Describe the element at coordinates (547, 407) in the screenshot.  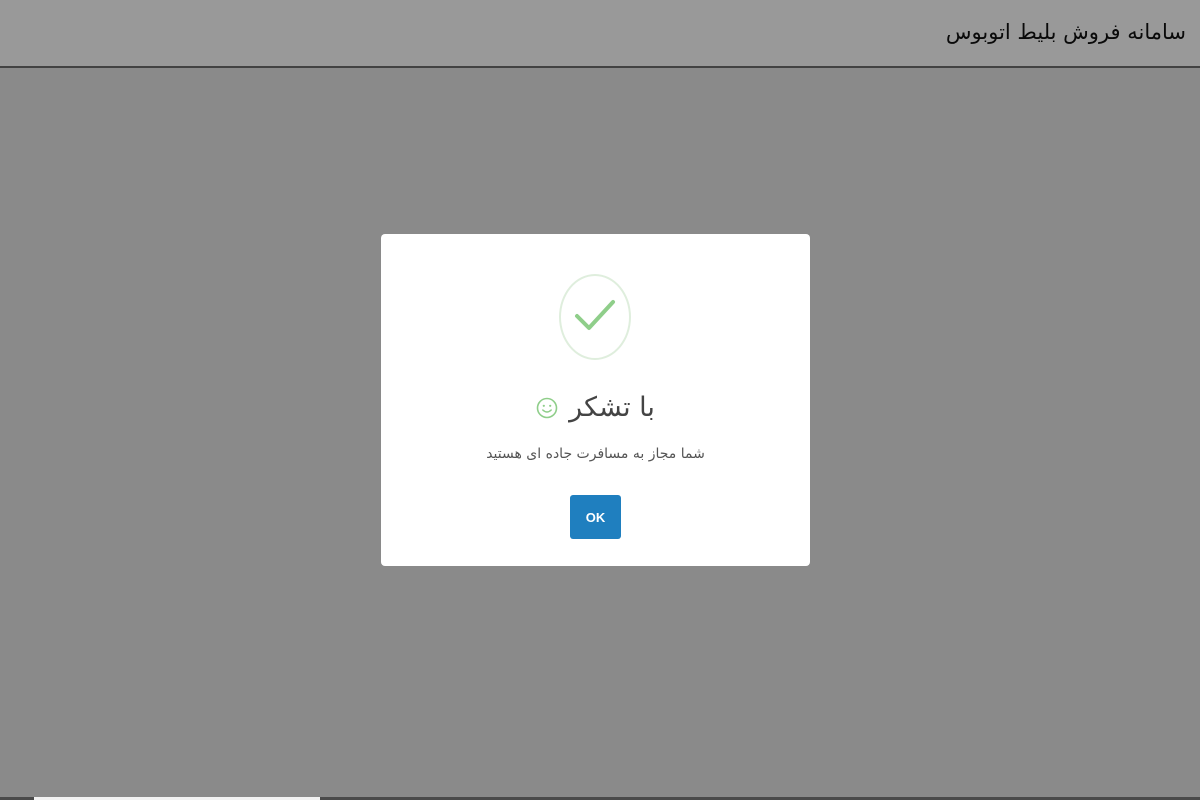
I see `smiley-icon` at that location.